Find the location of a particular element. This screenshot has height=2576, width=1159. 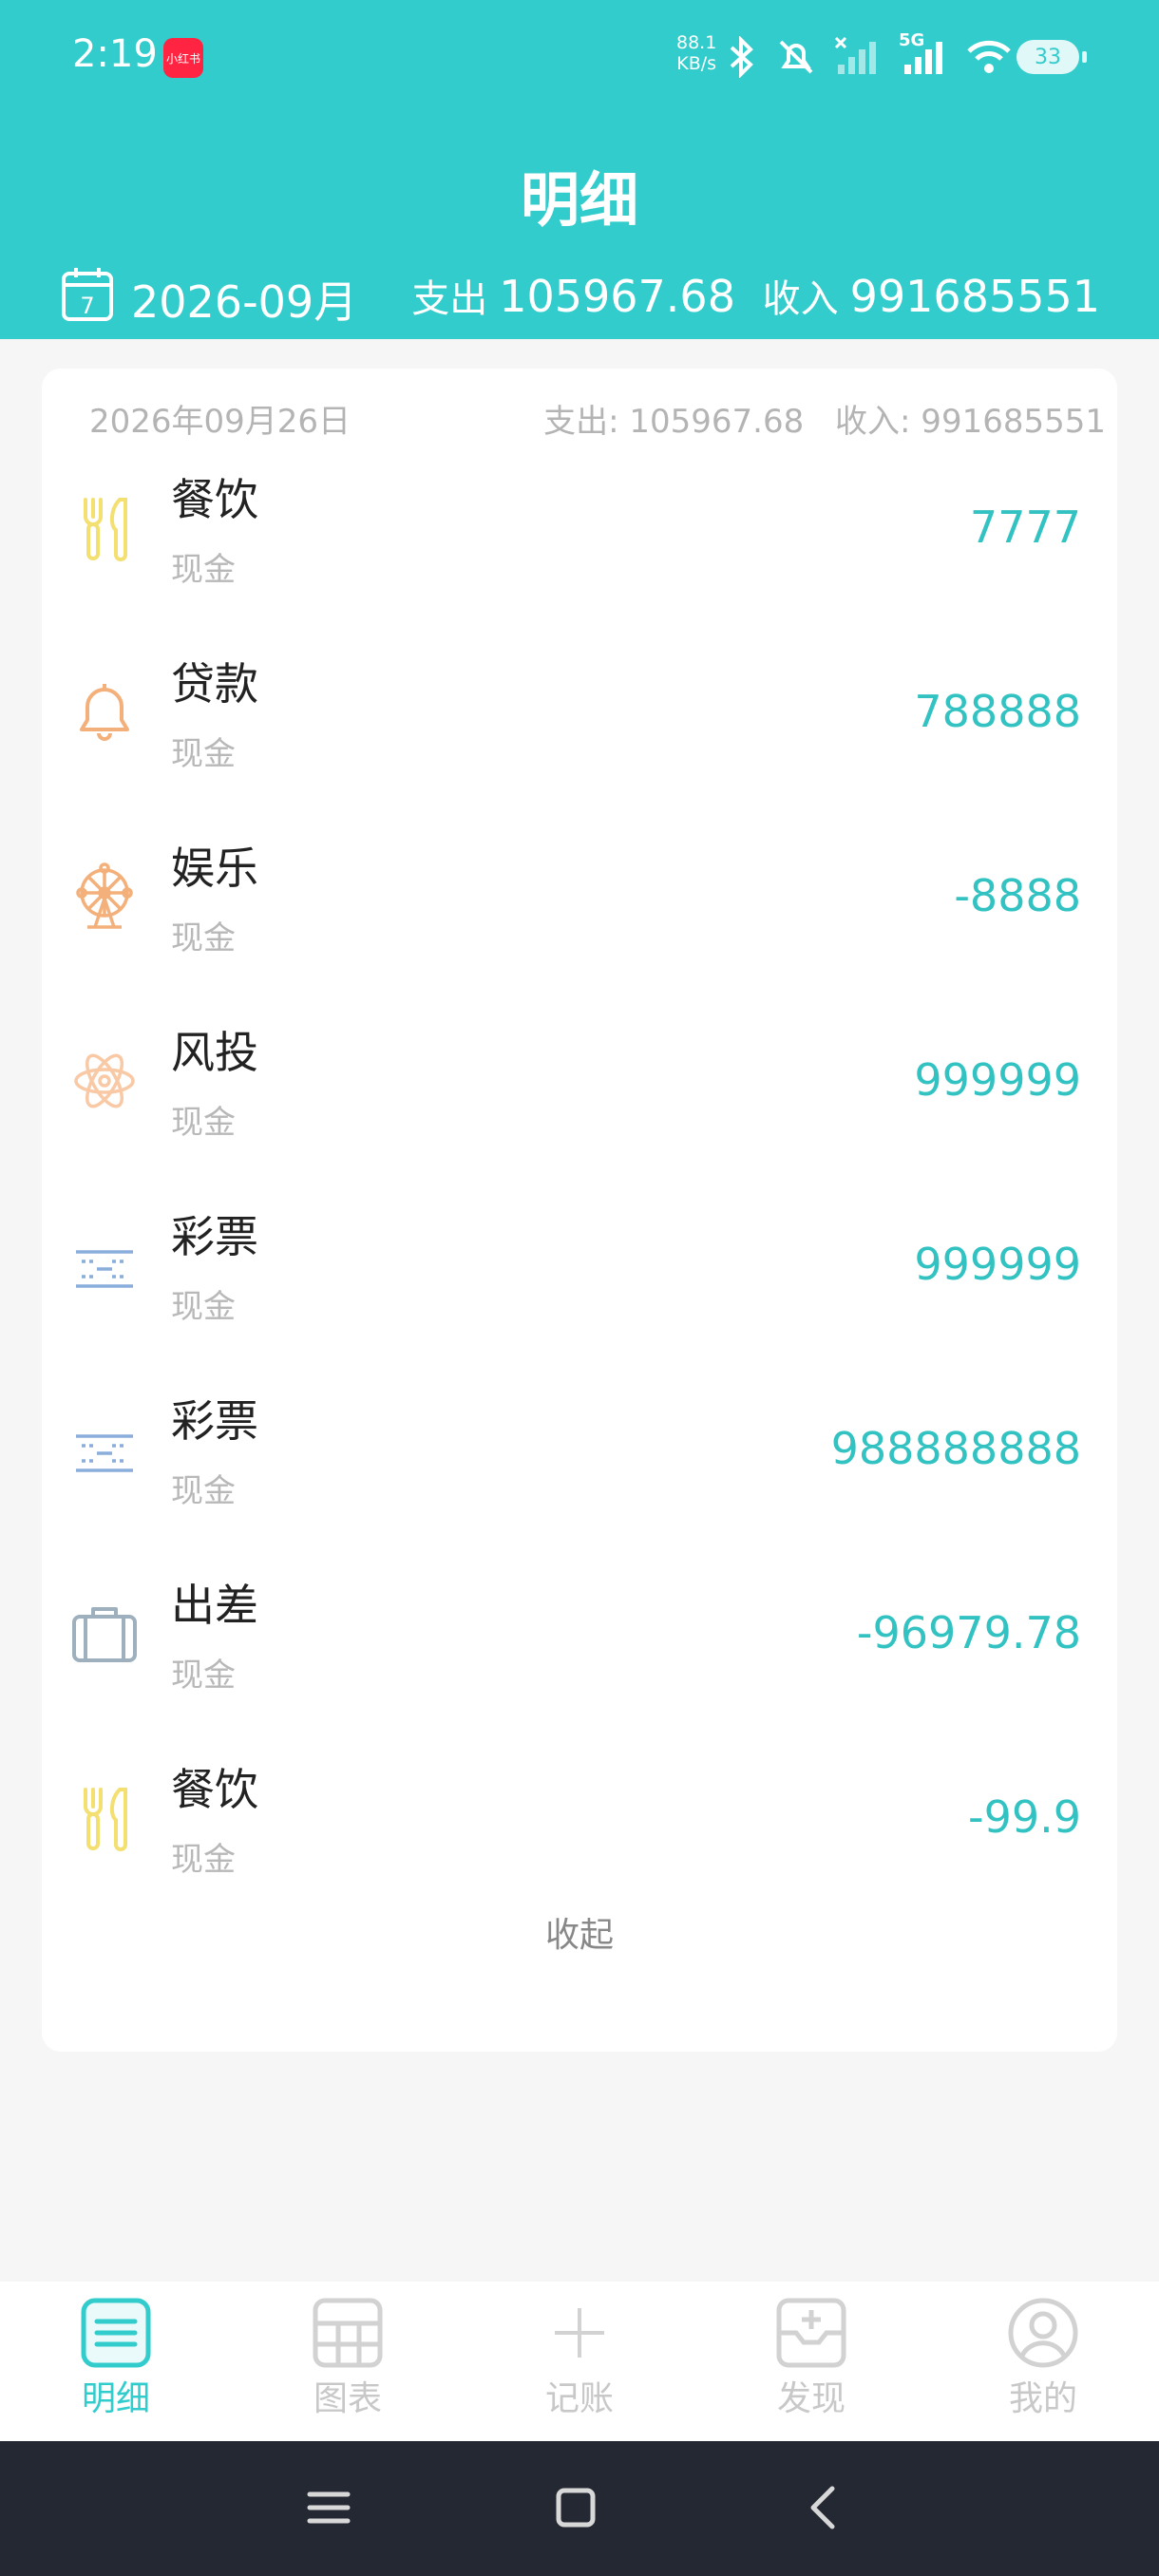

day-date: 2026年09月26日 is located at coordinates (220, 422).